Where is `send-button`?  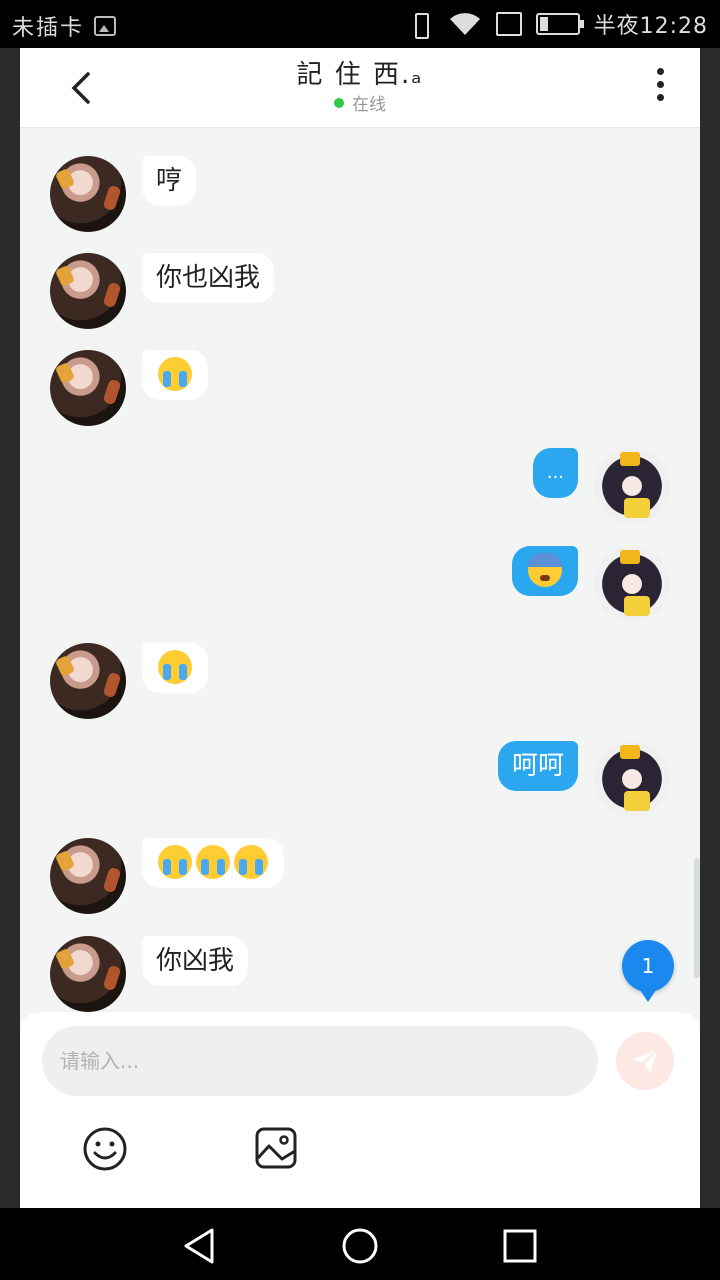 send-button is located at coordinates (645, 1061).